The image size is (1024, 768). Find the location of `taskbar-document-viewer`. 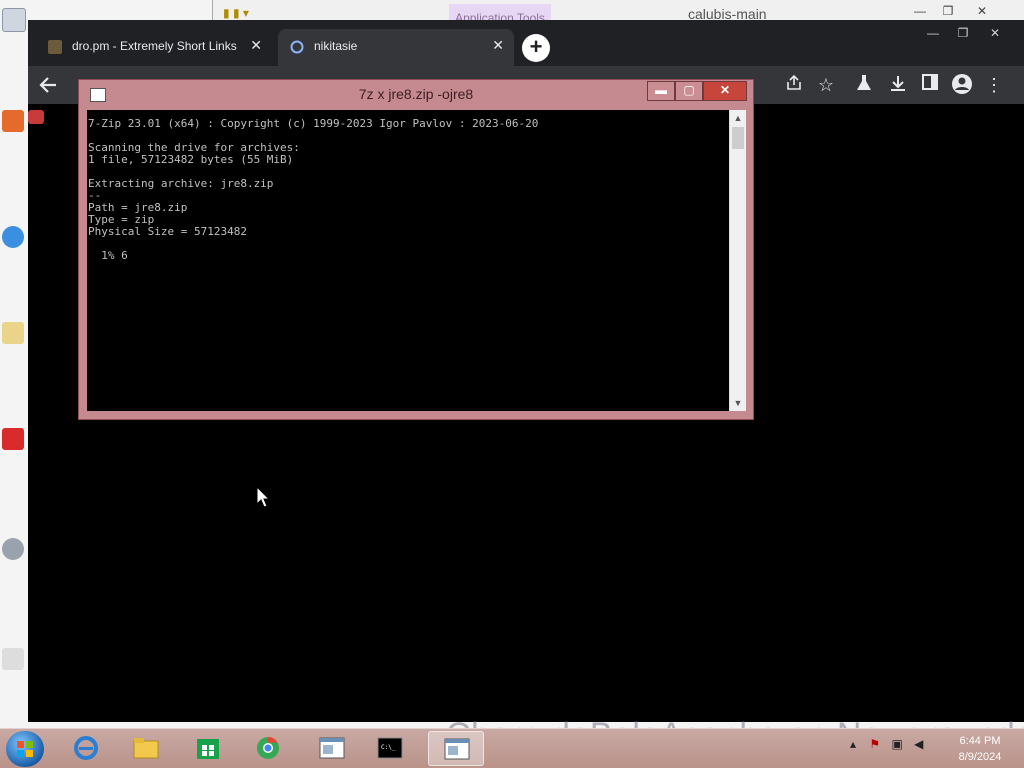

taskbar-document-viewer is located at coordinates (332, 748).